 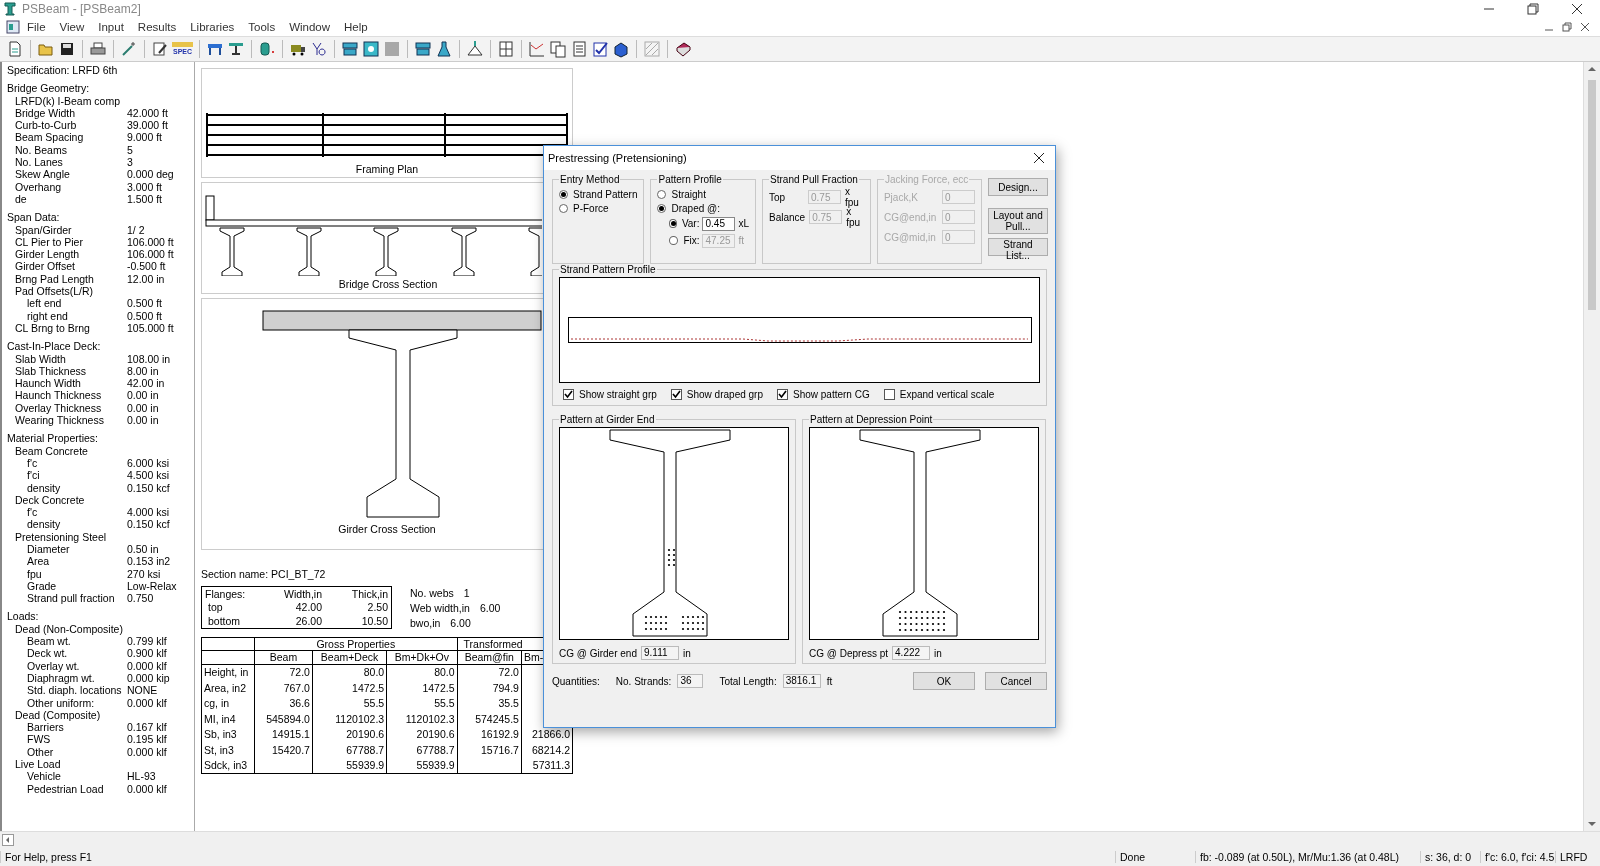 What do you see at coordinates (42, 586) in the screenshot?
I see `property-label: Grade` at bounding box center [42, 586].